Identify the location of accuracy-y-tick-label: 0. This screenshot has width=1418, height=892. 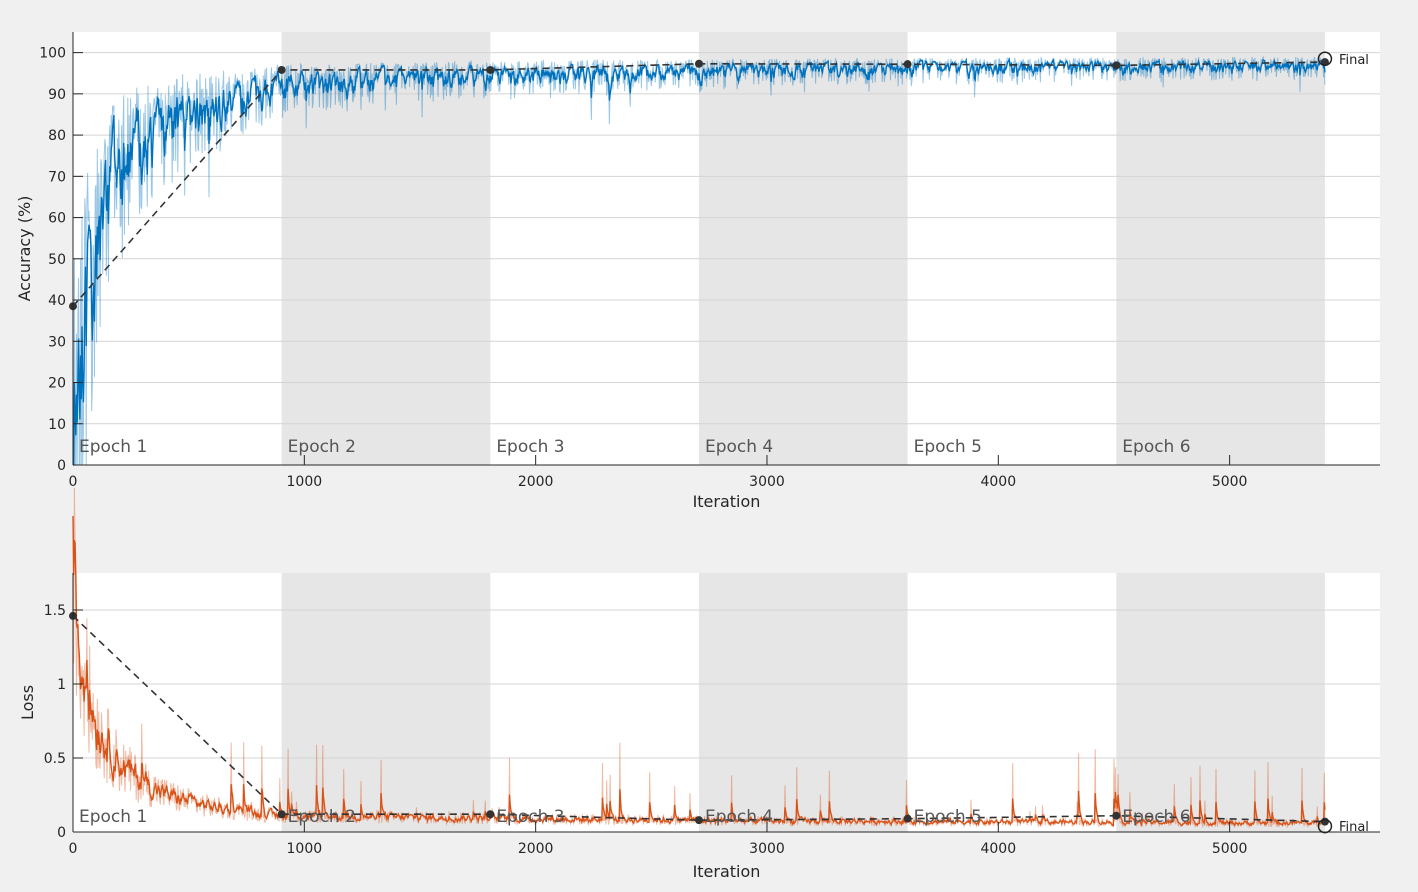
(61, 466).